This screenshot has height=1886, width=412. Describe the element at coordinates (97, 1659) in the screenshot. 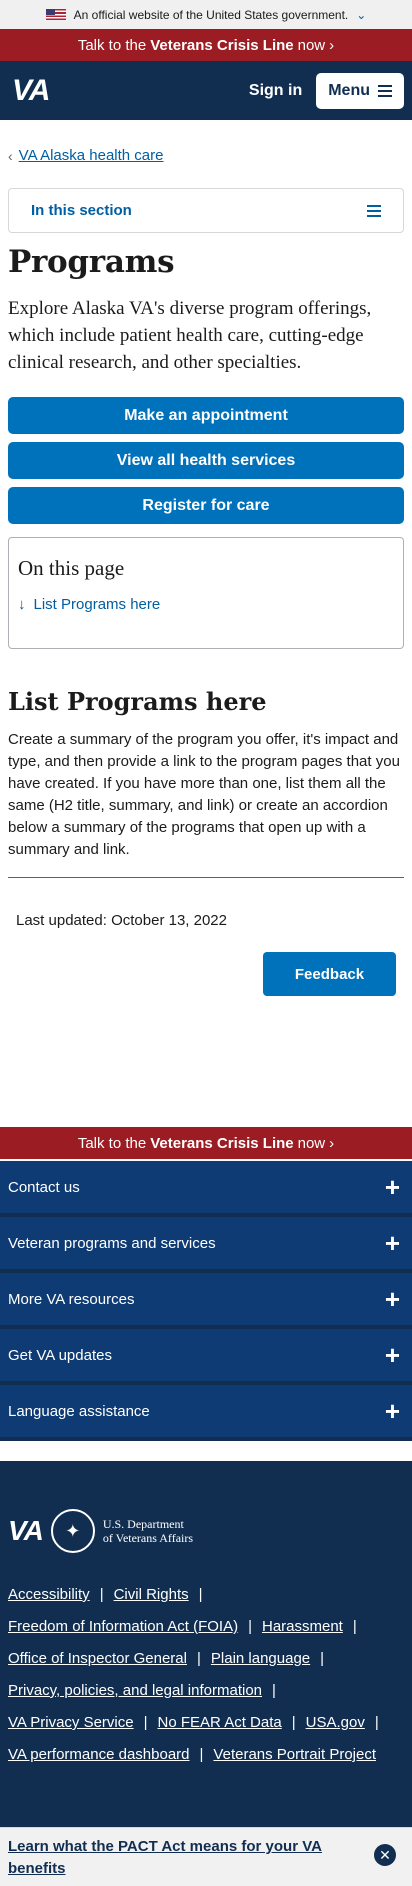

I see `footer-link-oig: Office of Inspector General` at that location.